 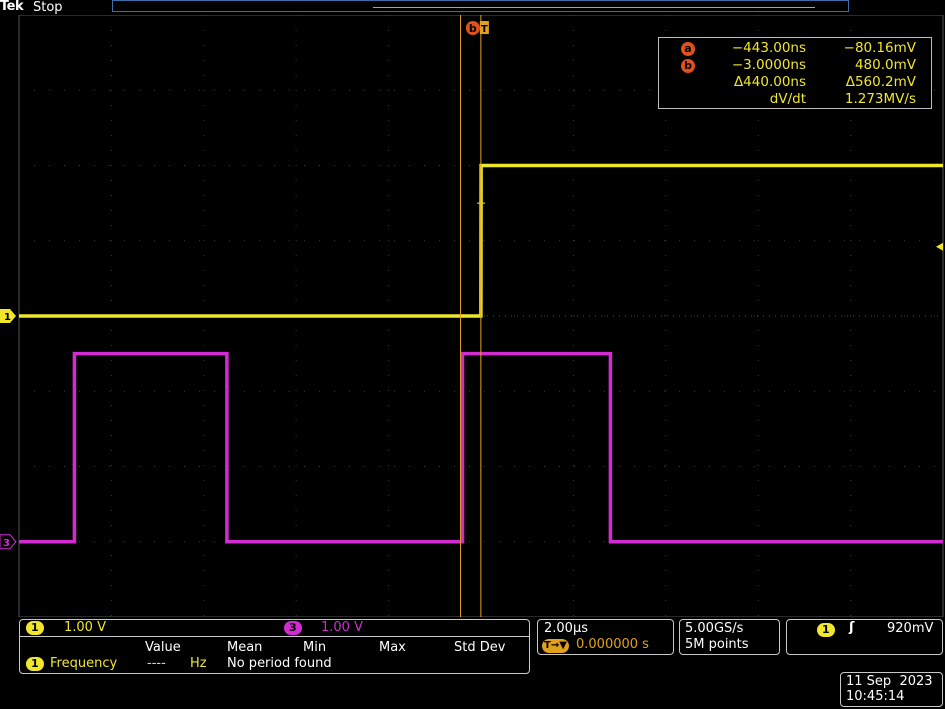 I want to click on record-view-window, so click(x=594, y=7).